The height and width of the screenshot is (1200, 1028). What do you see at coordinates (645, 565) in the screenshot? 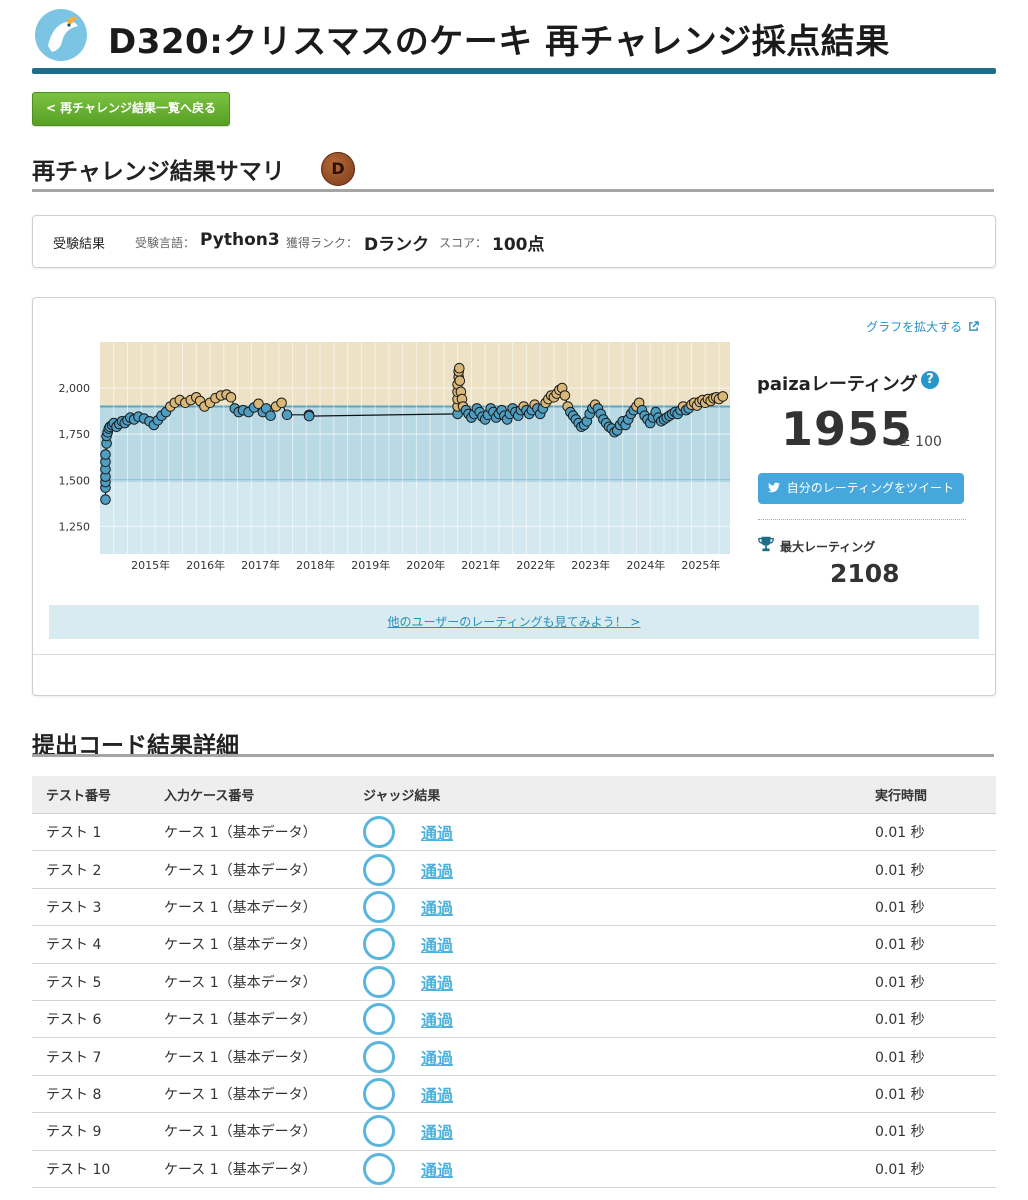
I see `x-tick-label: 2024年` at bounding box center [645, 565].